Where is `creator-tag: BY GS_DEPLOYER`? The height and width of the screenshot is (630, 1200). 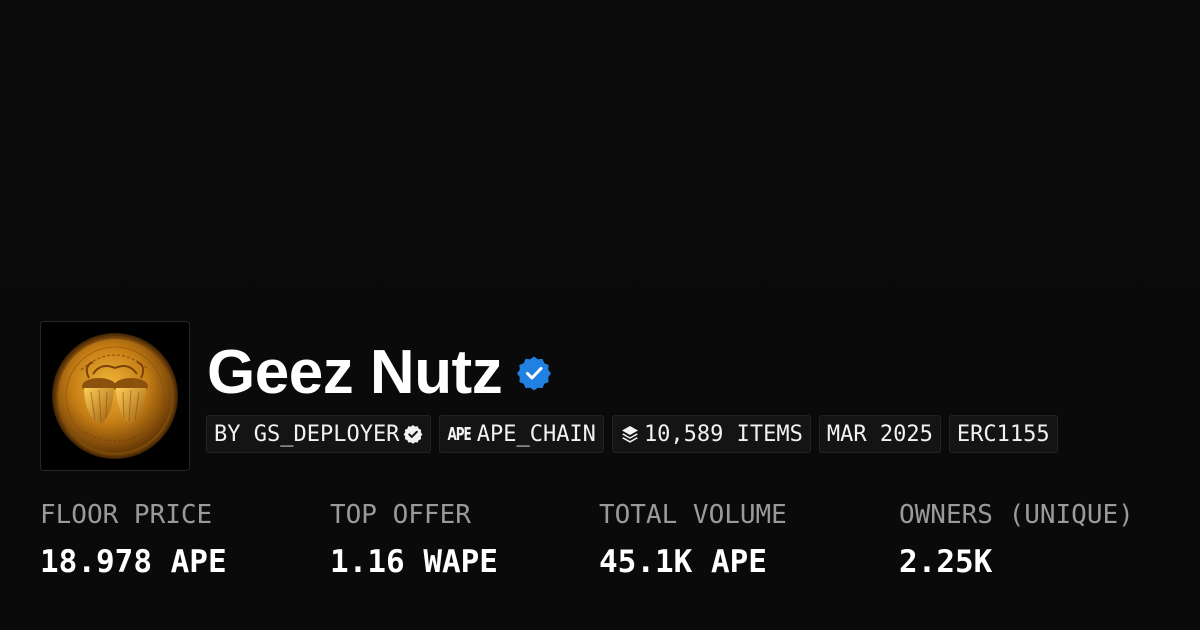 creator-tag: BY GS_DEPLOYER is located at coordinates (319, 434).